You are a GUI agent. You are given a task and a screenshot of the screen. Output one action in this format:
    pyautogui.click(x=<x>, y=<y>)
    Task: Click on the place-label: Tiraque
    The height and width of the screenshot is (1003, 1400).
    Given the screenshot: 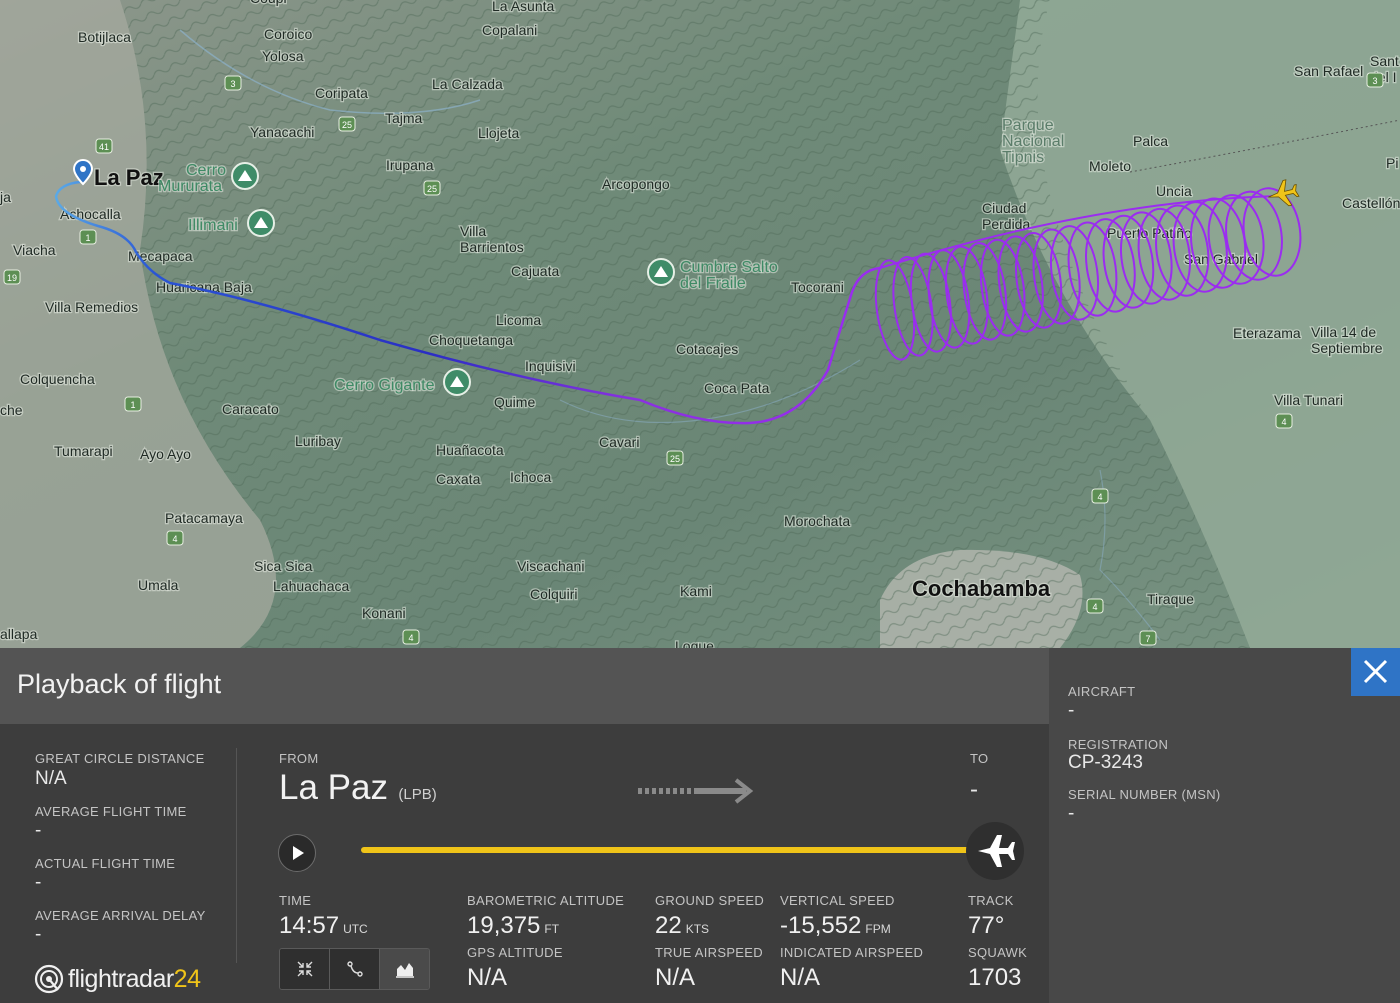 What is the action you would take?
    pyautogui.click(x=1170, y=599)
    